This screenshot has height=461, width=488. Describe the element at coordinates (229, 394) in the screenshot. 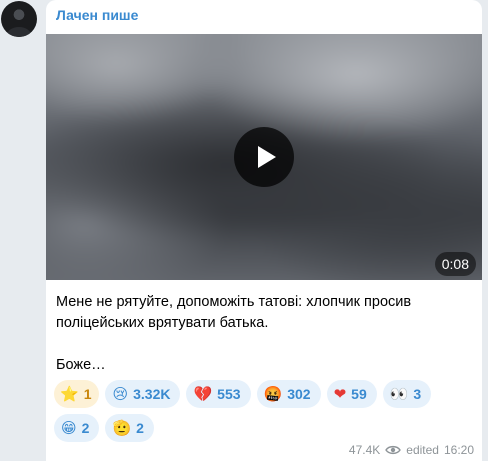

I see `reaction-count: 553` at that location.